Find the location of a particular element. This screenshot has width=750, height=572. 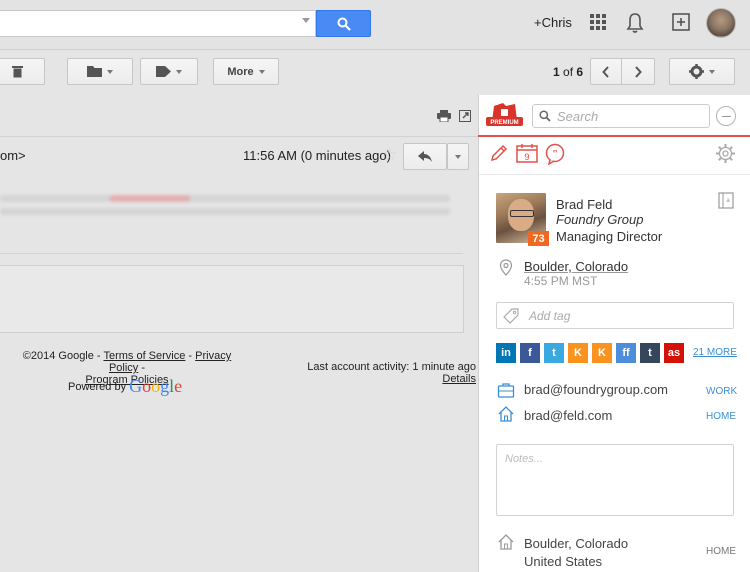

mail-search-input is located at coordinates (158, 23).